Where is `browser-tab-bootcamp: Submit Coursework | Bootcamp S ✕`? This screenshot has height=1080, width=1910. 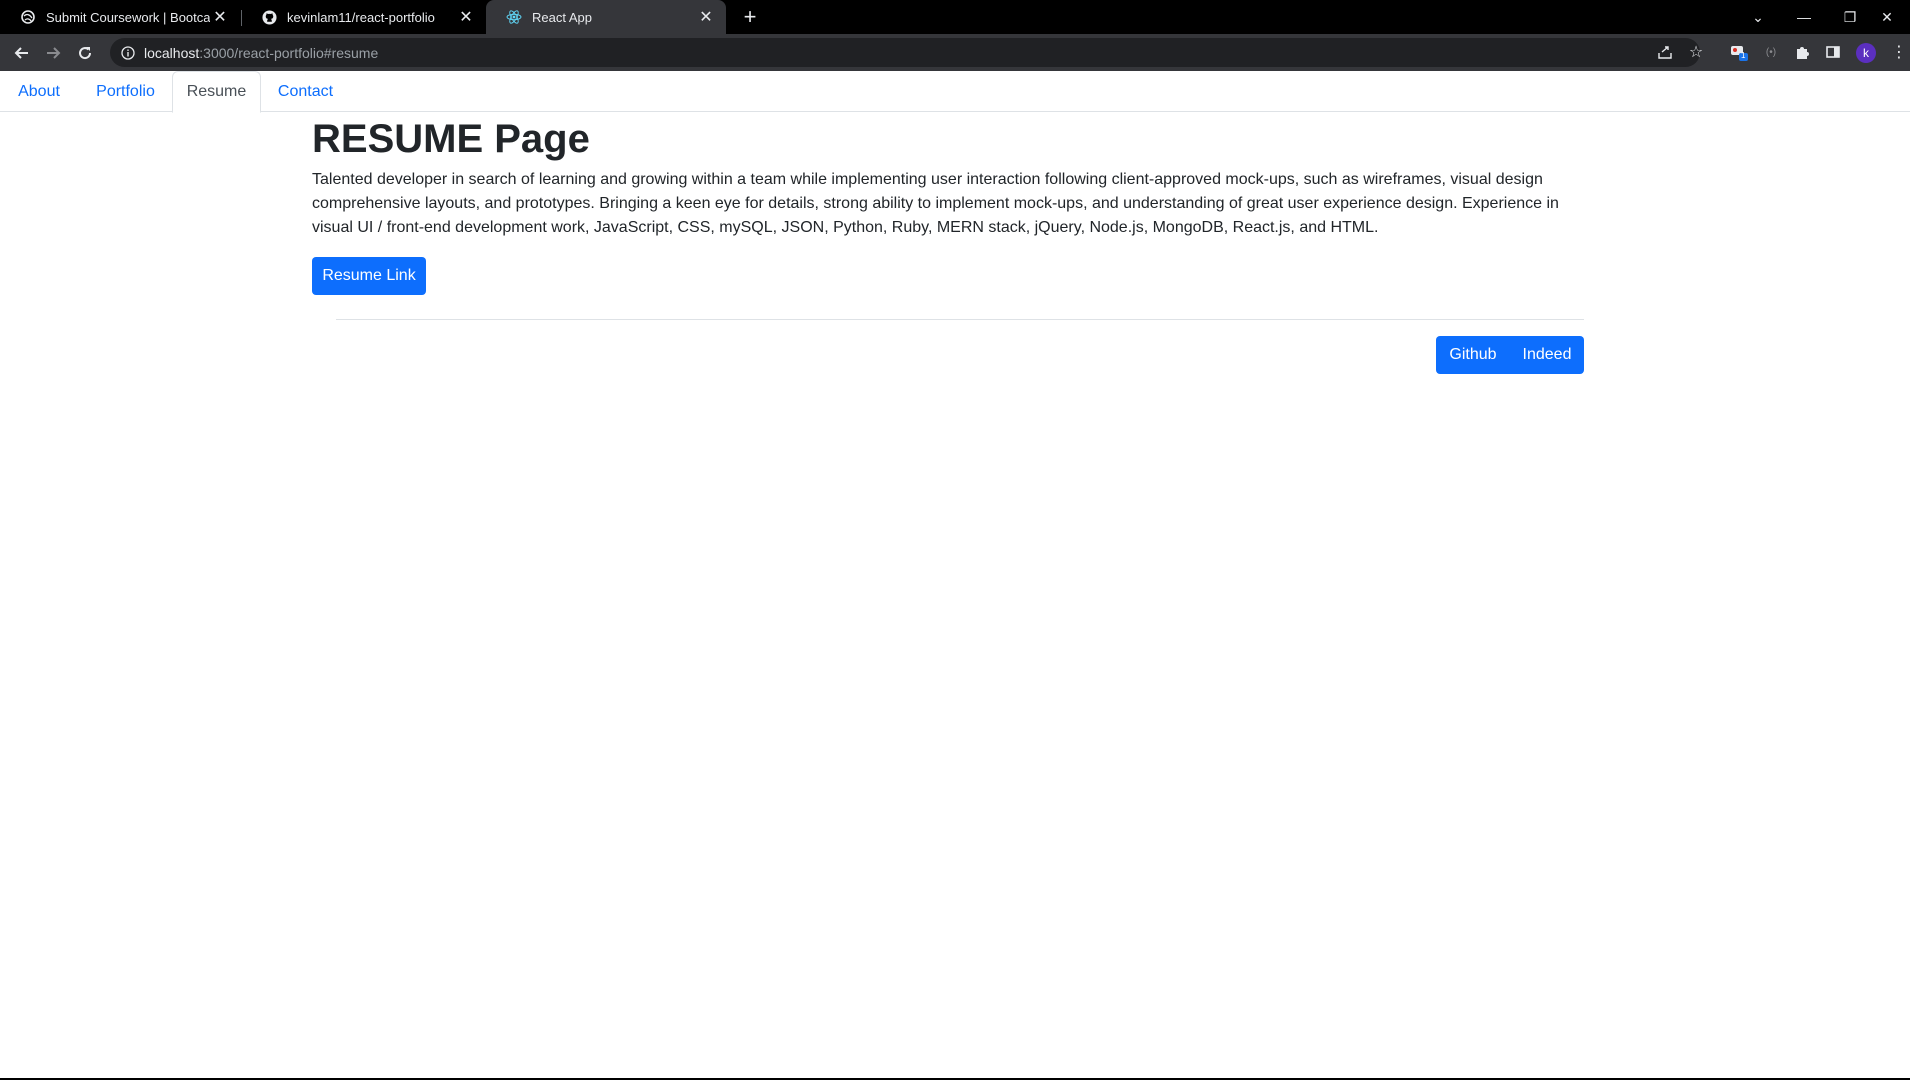 browser-tab-bootcamp: Submit Coursework | Bootcamp S ✕ is located at coordinates (120, 17).